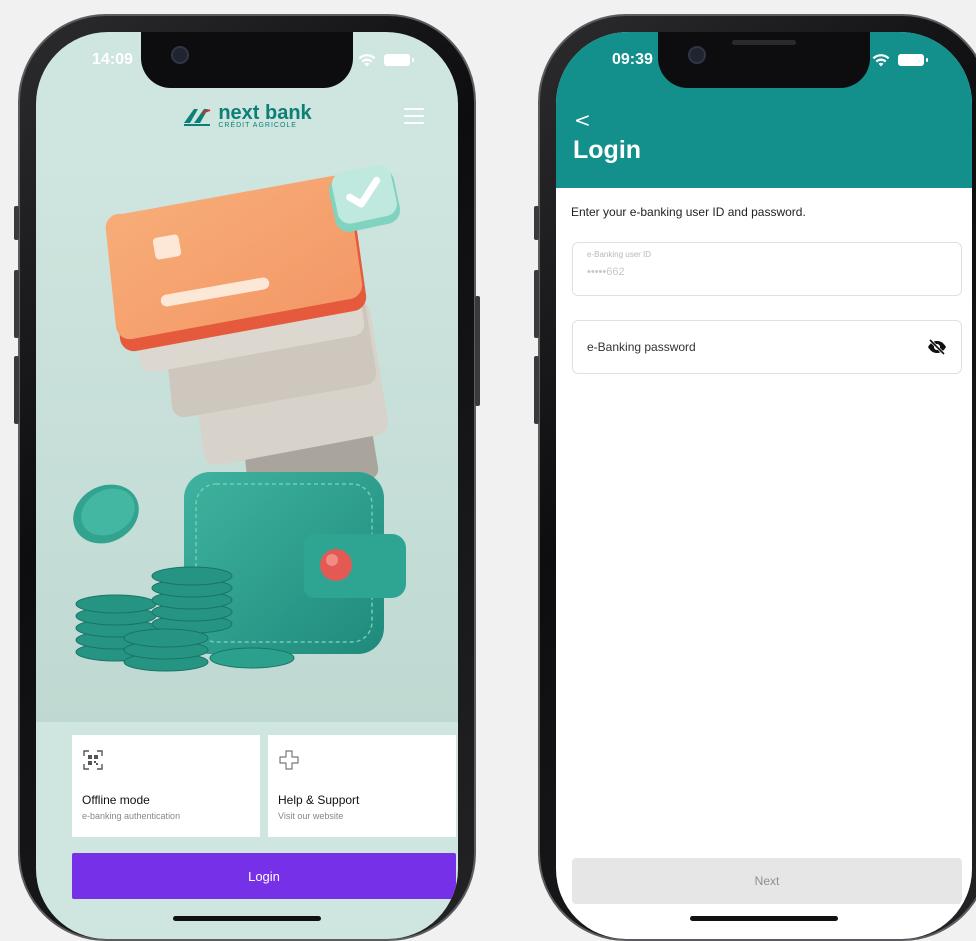  I want to click on medical-cross-icon, so click(289, 760).